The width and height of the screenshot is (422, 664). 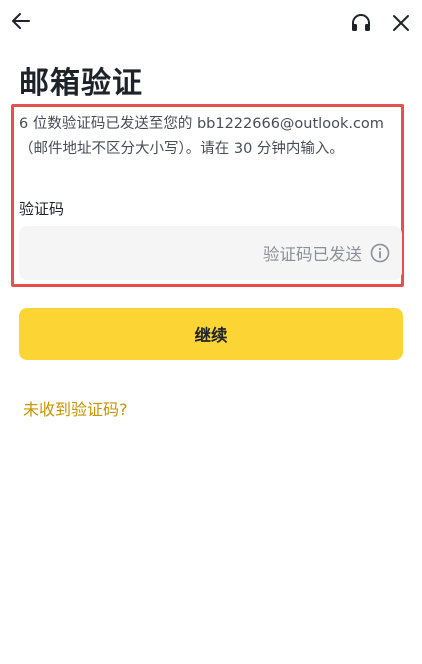 I want to click on headset-icon, so click(x=361, y=22).